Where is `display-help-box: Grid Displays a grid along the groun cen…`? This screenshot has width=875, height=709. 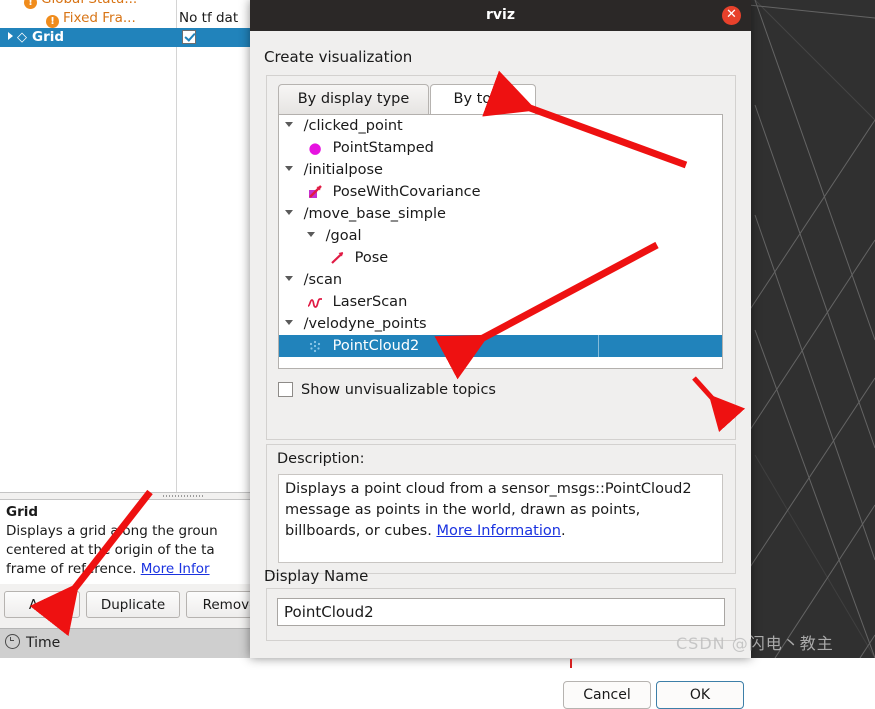 display-help-box: Grid Displays a grid along the groun cen… is located at coordinates (125, 542).